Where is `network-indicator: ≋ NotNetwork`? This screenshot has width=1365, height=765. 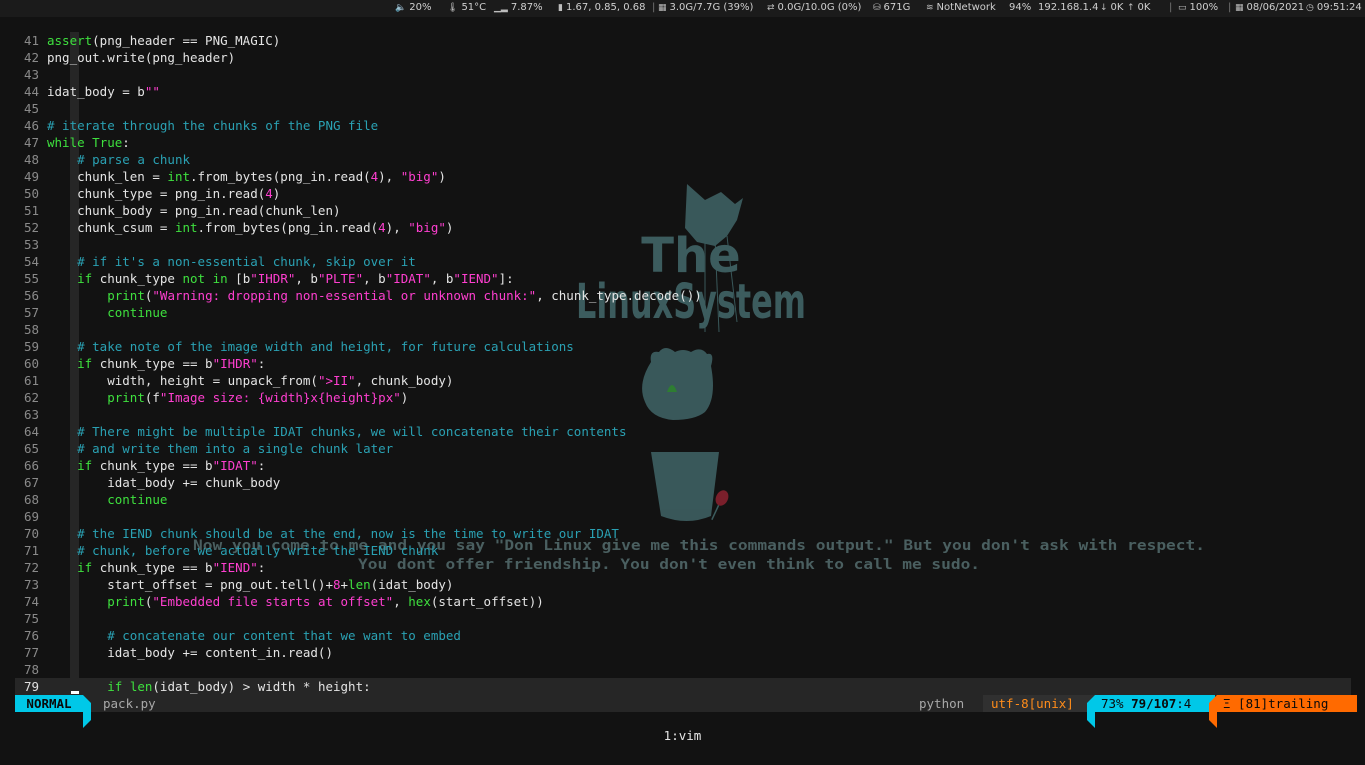
network-indicator: ≋ NotNetwork is located at coordinates (961, 7).